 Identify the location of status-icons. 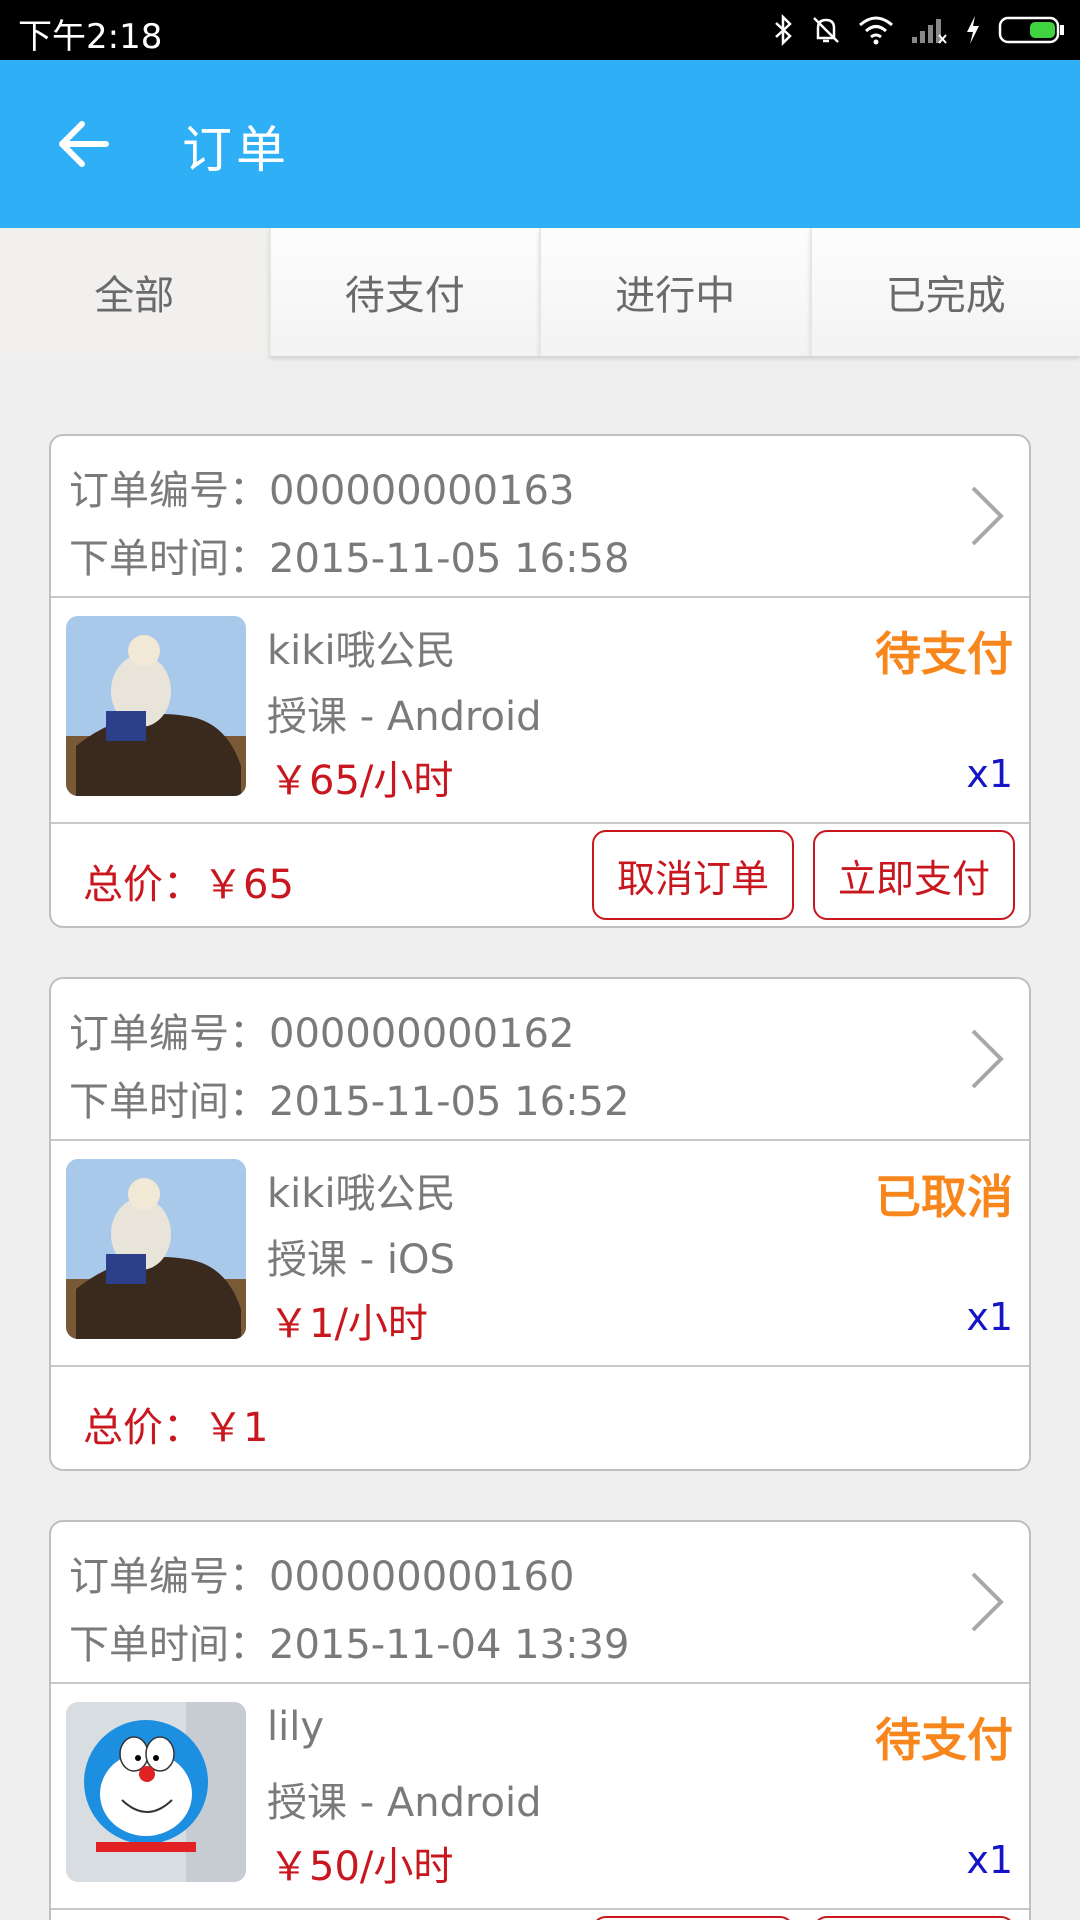
(920, 30).